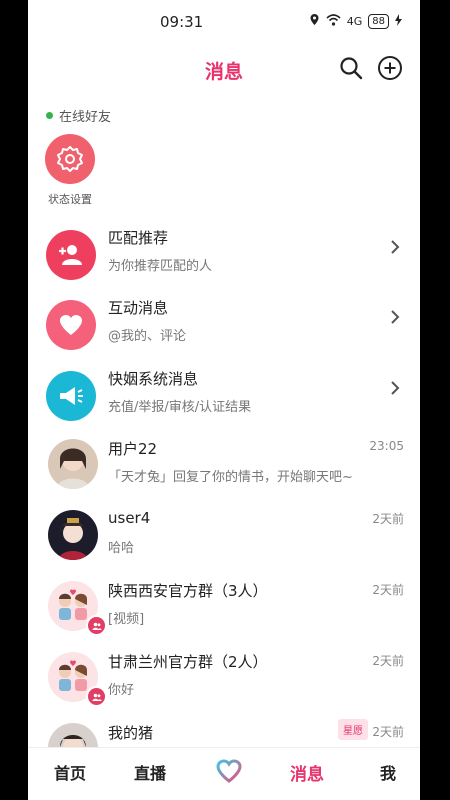 The image size is (450, 800). What do you see at coordinates (224, 69) in the screenshot?
I see `header: 消息` at bounding box center [224, 69].